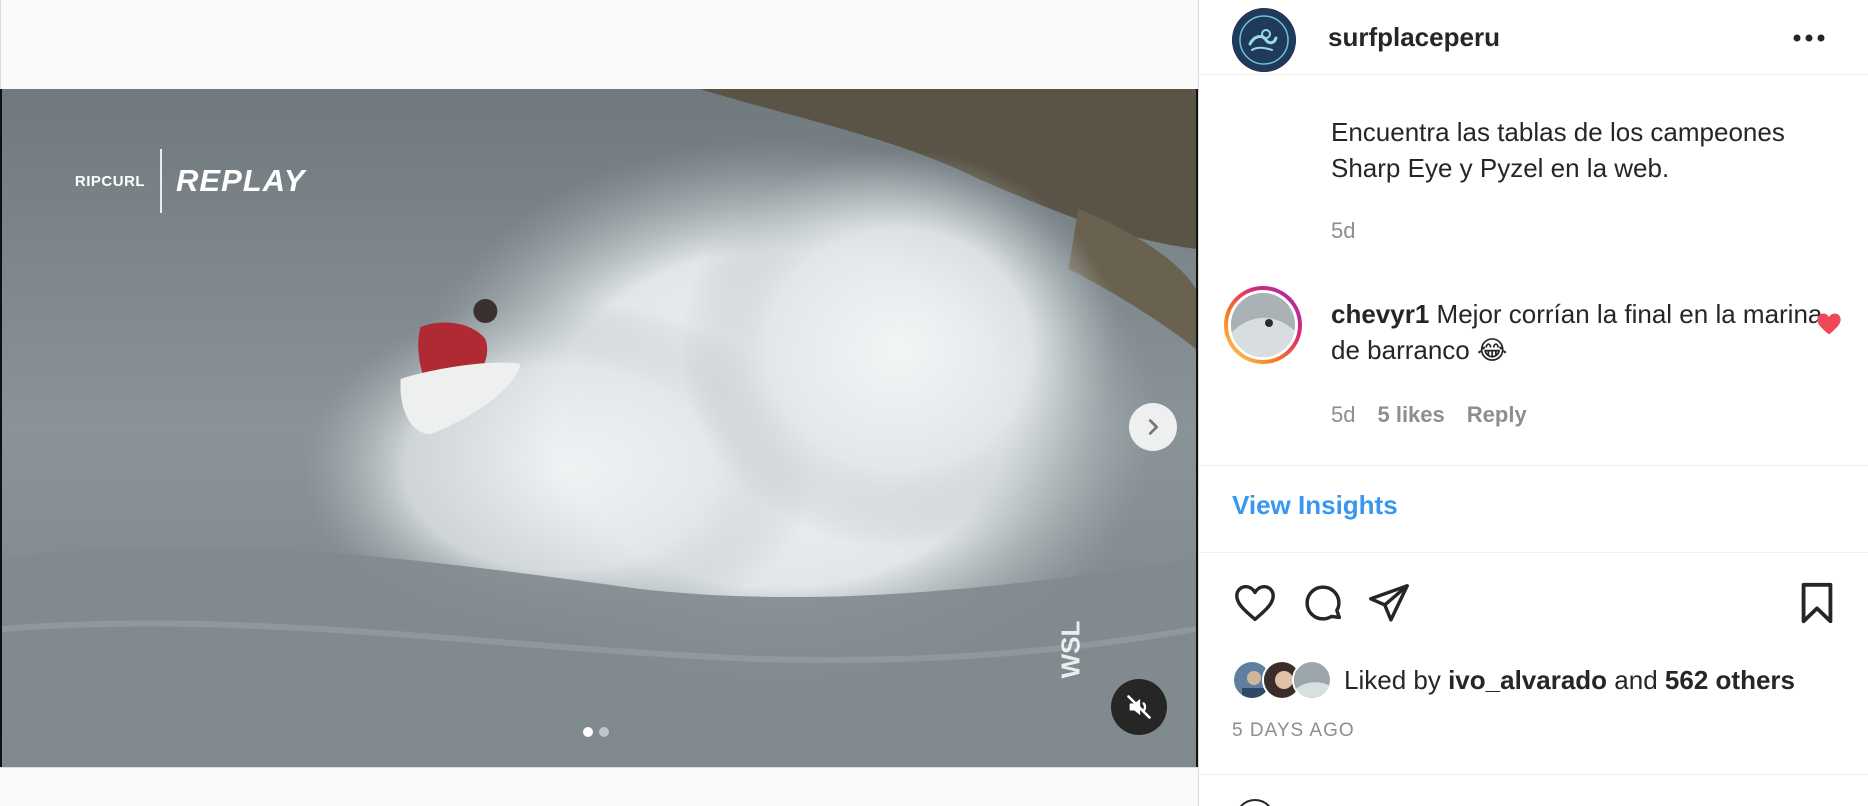 This screenshot has width=1868, height=806. I want to click on heart-icon, so click(1255, 603).